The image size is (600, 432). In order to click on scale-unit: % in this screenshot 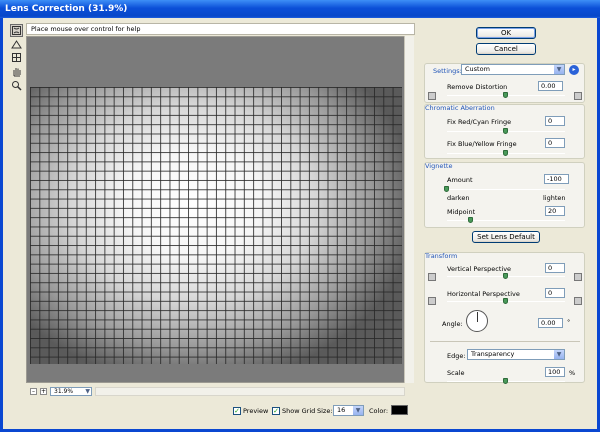, I will do `click(572, 373)`.